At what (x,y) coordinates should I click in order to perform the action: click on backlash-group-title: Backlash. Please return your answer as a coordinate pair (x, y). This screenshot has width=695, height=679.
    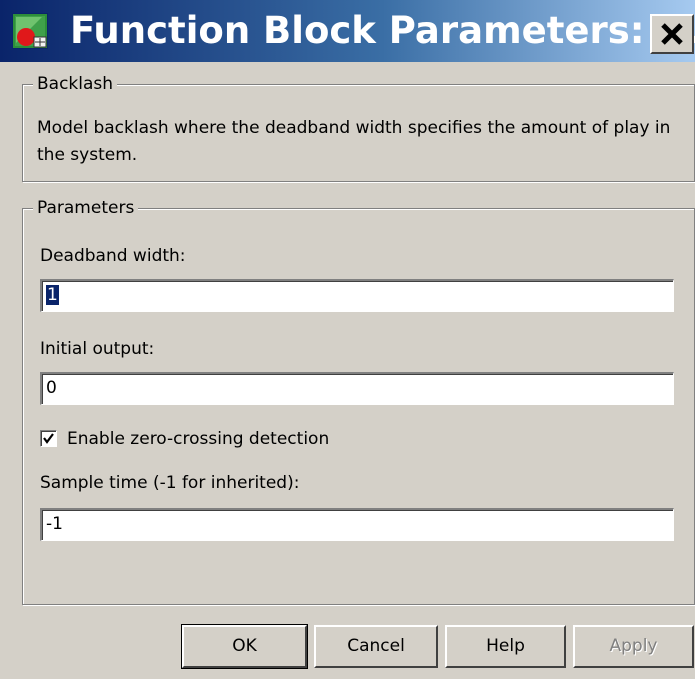
    Looking at the image, I should click on (75, 84).